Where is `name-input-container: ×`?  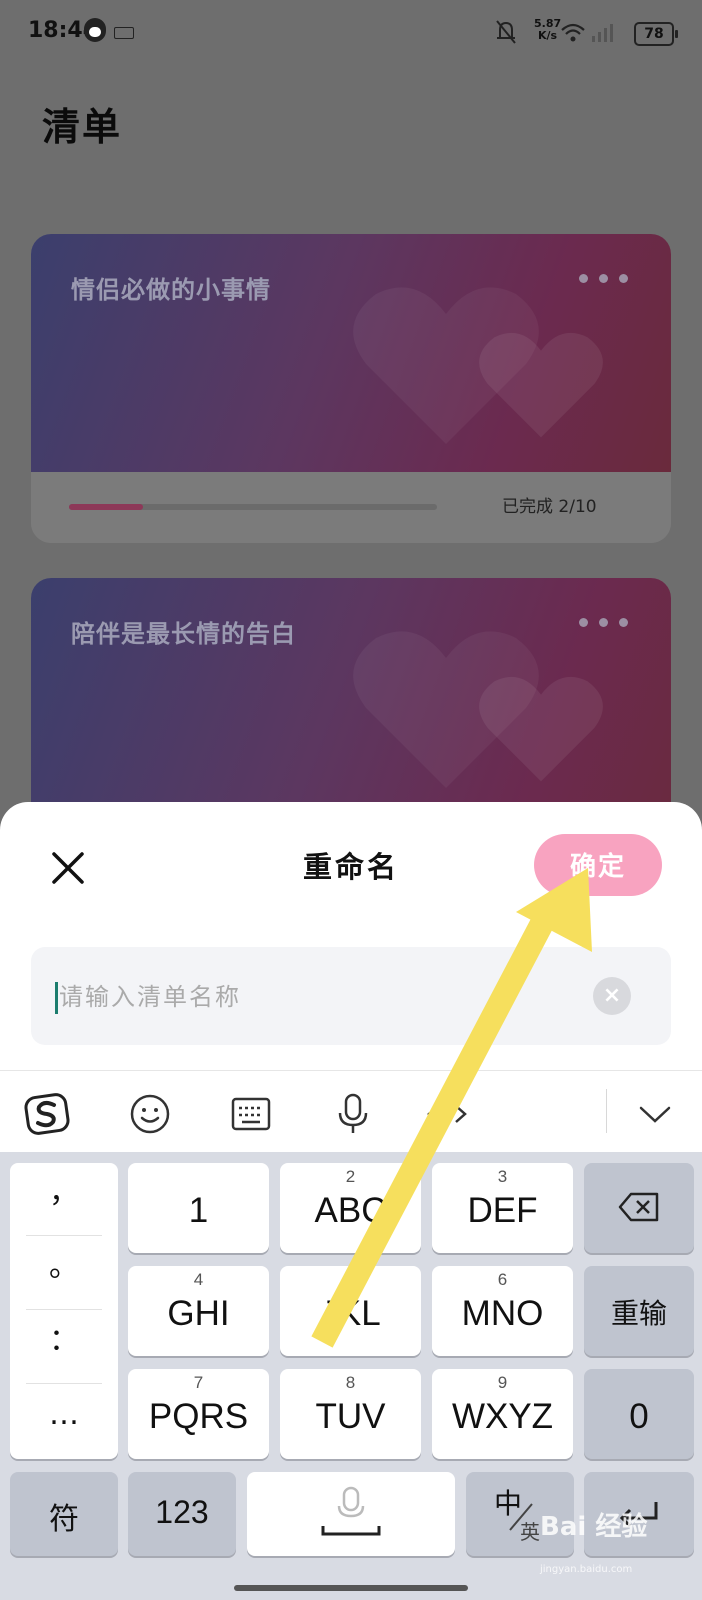
name-input-container: × is located at coordinates (351, 996).